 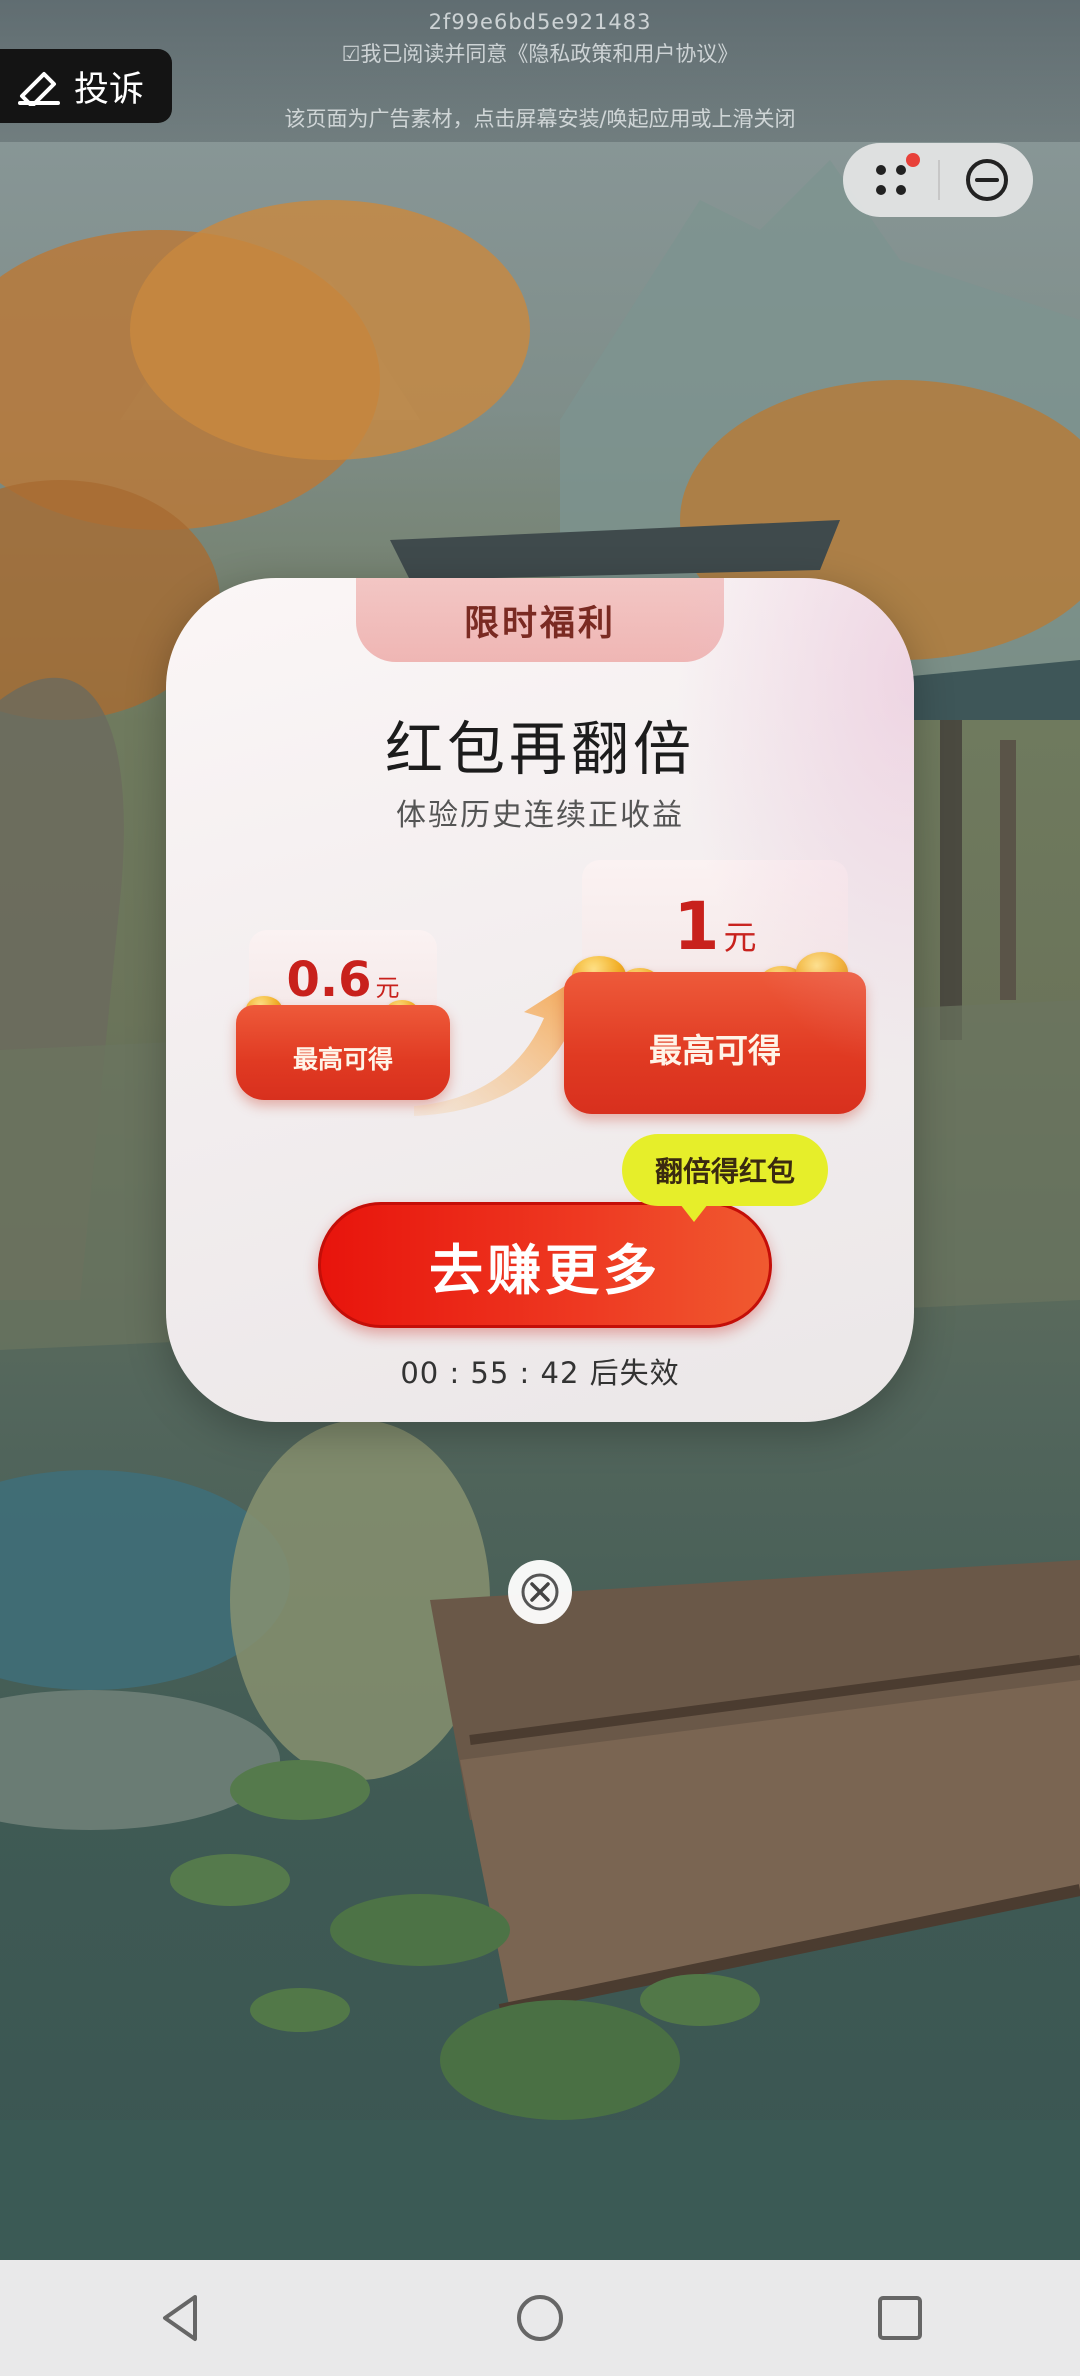 What do you see at coordinates (329, 980) in the screenshot?
I see `envelope-amount-value: 0.6` at bounding box center [329, 980].